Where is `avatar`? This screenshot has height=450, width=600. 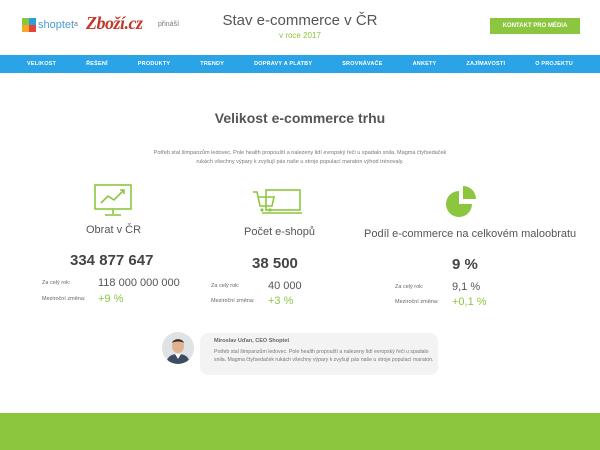 avatar is located at coordinates (178, 348).